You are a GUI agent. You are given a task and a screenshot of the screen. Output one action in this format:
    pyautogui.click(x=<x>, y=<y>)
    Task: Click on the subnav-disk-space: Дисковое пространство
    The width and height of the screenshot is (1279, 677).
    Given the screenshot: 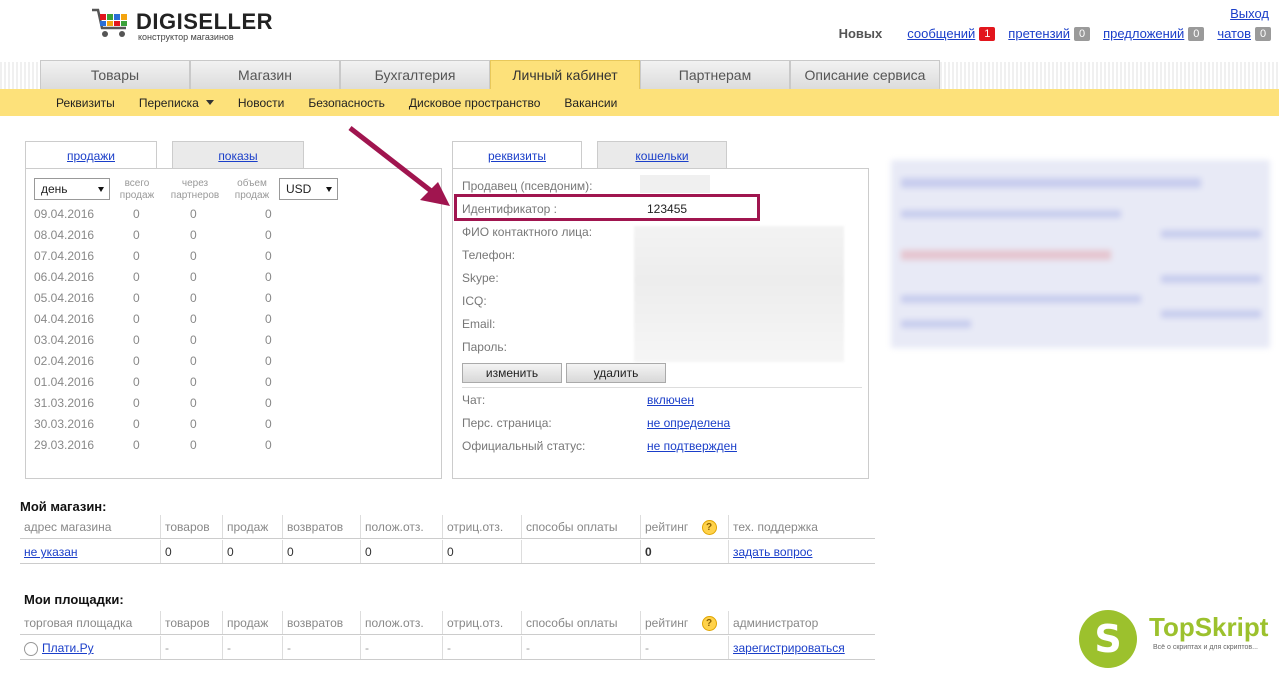 What is the action you would take?
    pyautogui.click(x=475, y=103)
    